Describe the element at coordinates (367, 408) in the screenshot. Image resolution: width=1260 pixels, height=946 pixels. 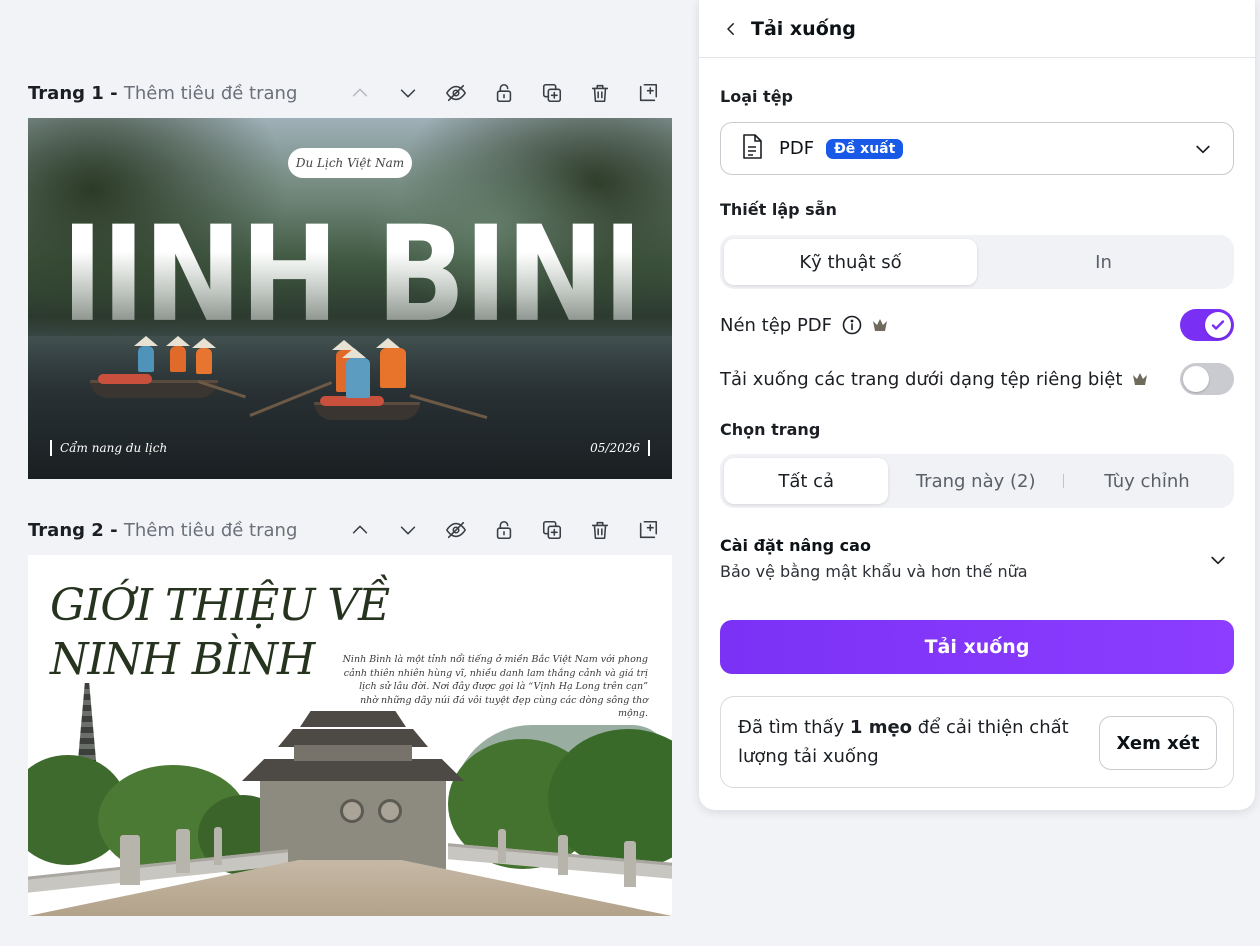
I see `boat-right` at that location.